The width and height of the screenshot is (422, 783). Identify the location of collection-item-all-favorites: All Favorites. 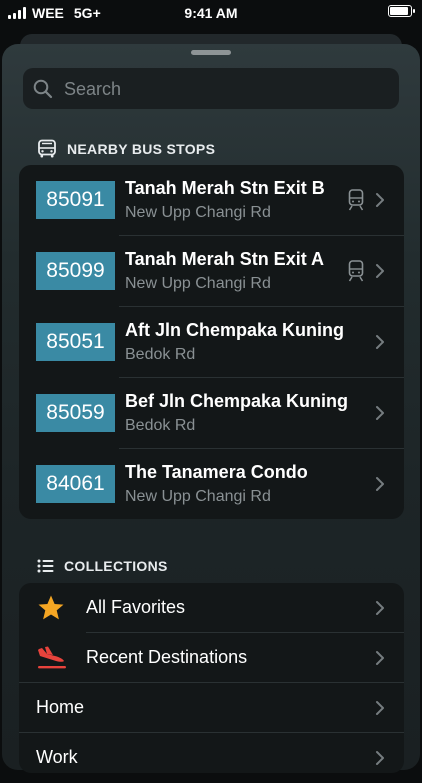
(211, 608).